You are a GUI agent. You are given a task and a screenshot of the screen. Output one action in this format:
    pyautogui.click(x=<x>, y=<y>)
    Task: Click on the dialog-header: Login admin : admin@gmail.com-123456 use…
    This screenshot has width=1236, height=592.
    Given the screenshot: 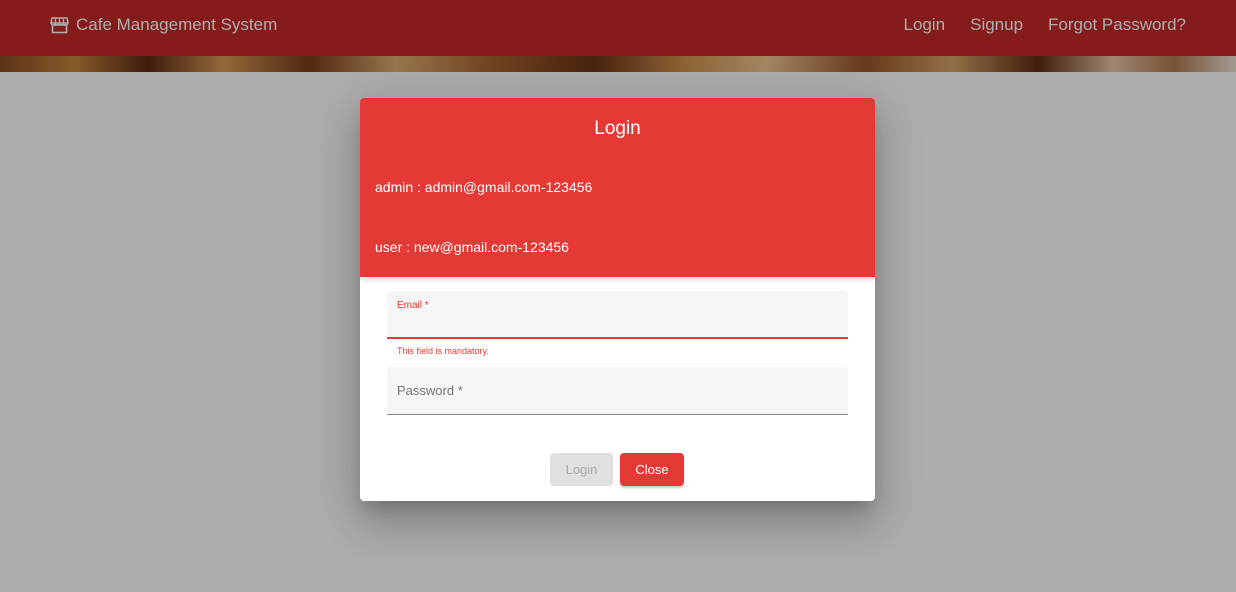 What is the action you would take?
    pyautogui.click(x=617, y=187)
    